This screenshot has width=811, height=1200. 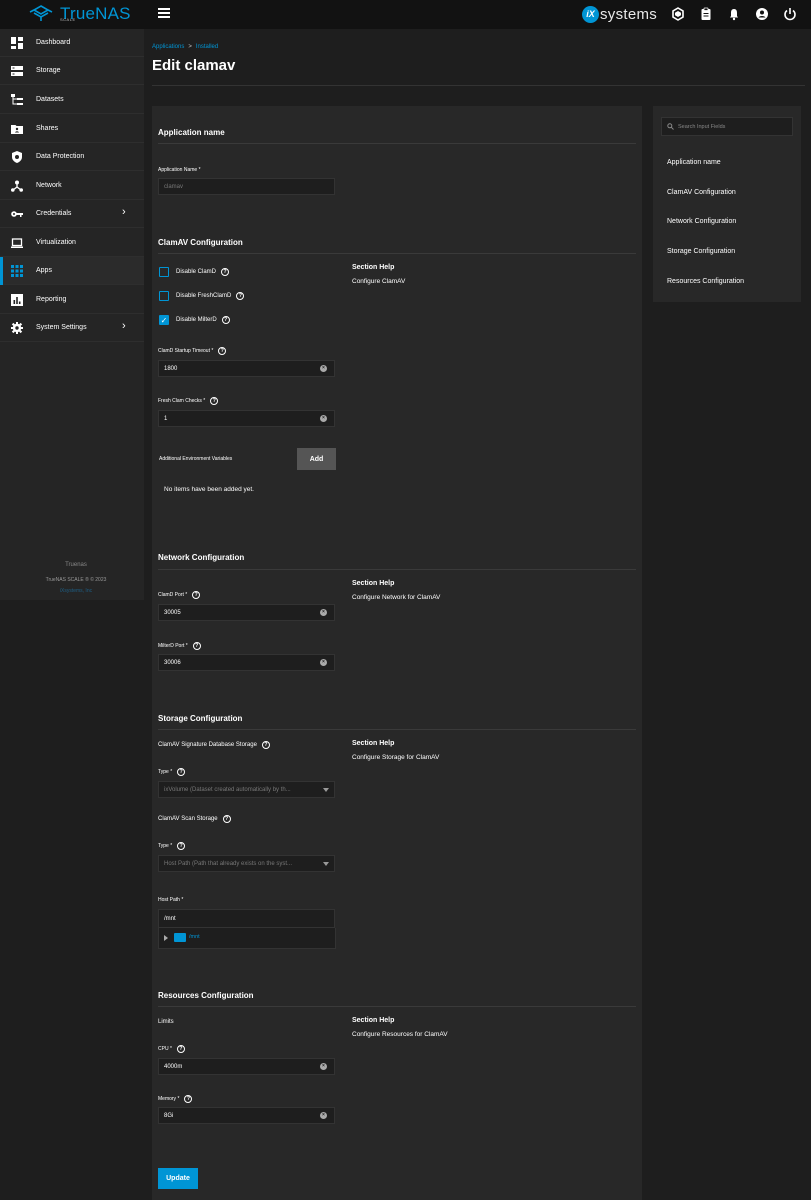 I want to click on breadcrumb: Applications > Installed, so click(x=185, y=47).